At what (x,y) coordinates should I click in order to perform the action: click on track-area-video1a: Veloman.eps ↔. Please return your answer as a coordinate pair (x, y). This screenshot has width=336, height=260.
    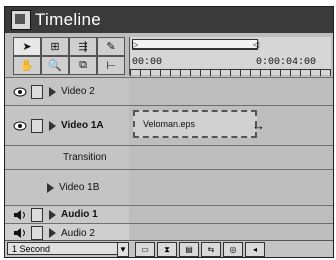
    Looking at the image, I should click on (231, 125).